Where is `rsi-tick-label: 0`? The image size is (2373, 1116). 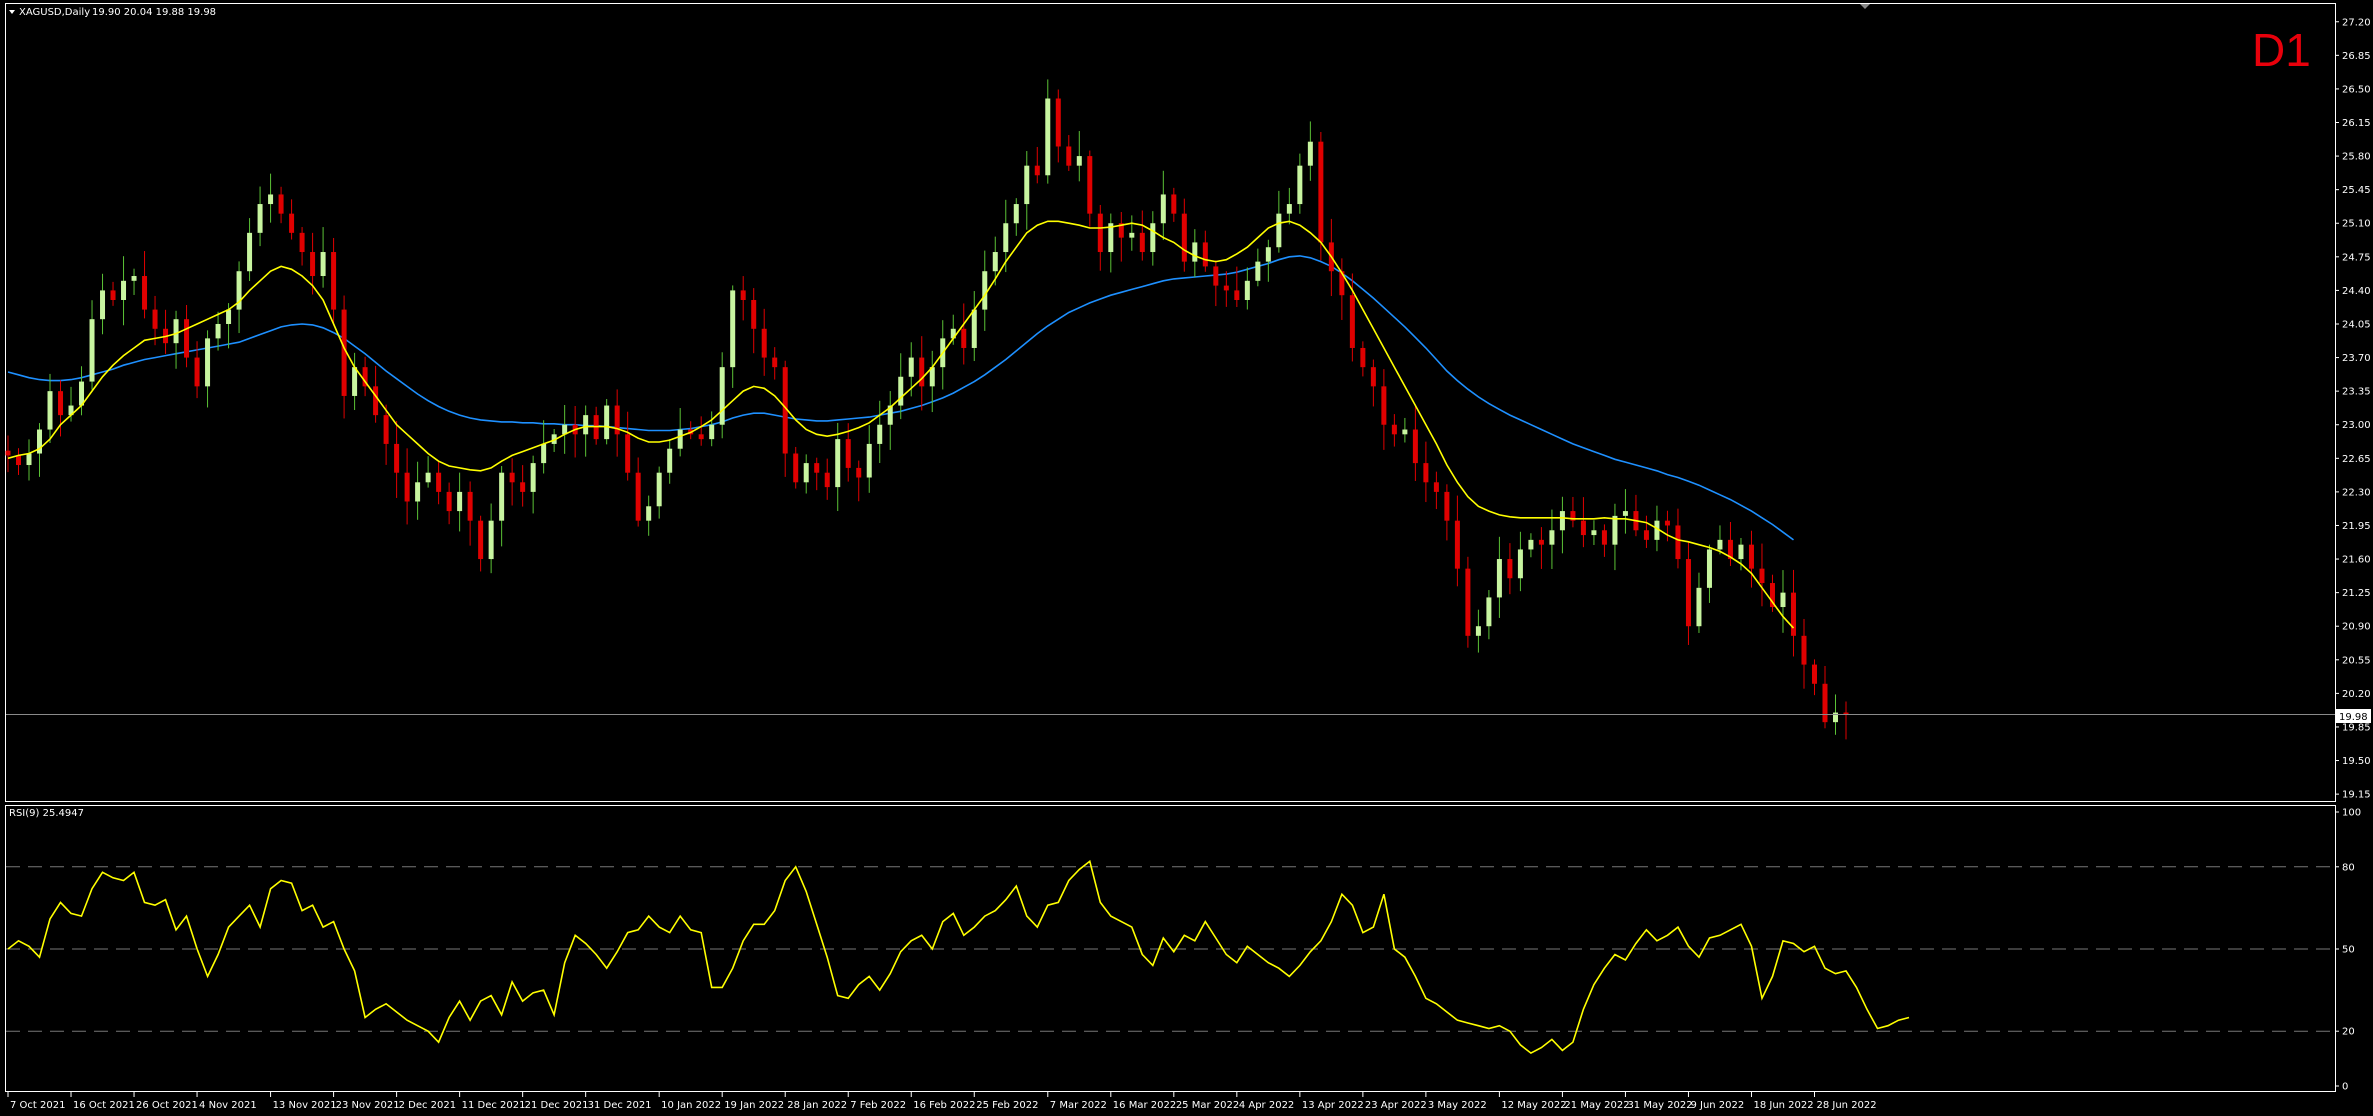 rsi-tick-label: 0 is located at coordinates (2345, 1087).